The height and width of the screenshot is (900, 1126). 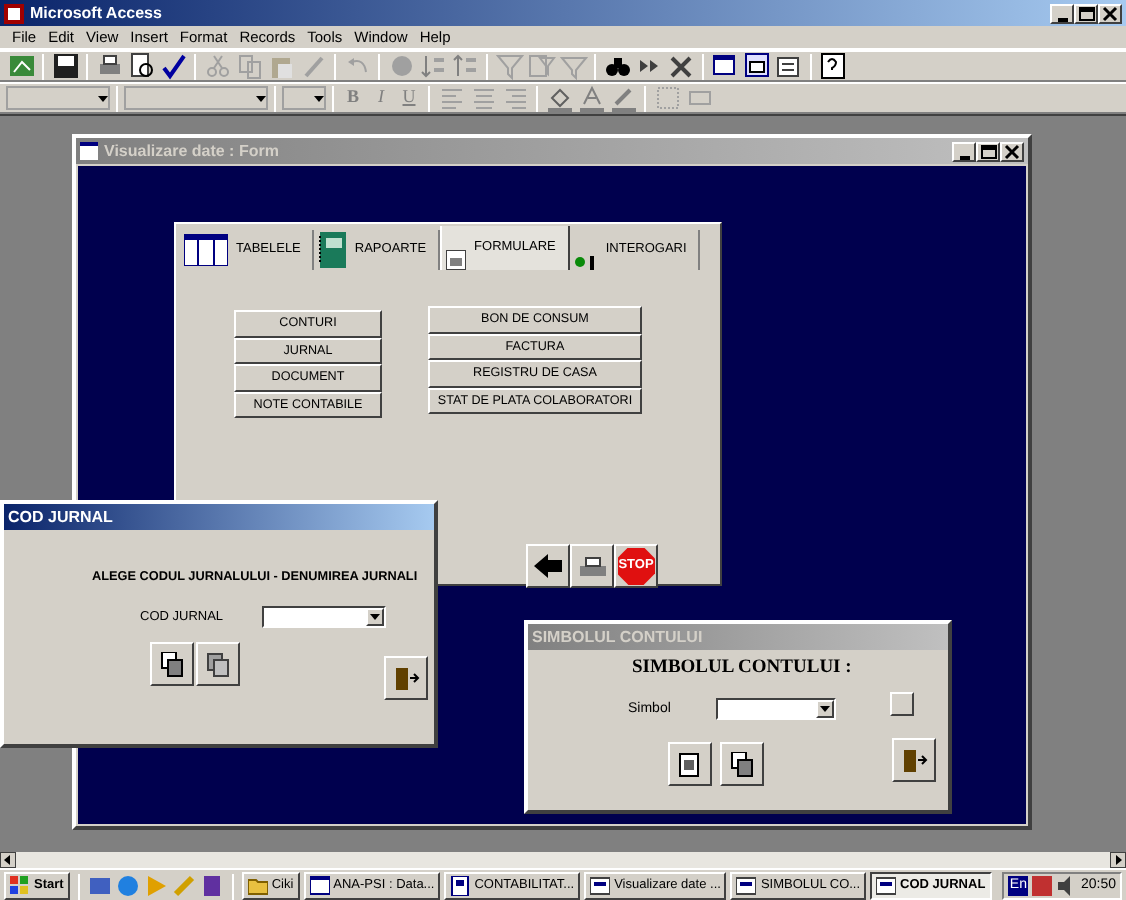 What do you see at coordinates (433, 66) in the screenshot?
I see `sort-ascending-icon` at bounding box center [433, 66].